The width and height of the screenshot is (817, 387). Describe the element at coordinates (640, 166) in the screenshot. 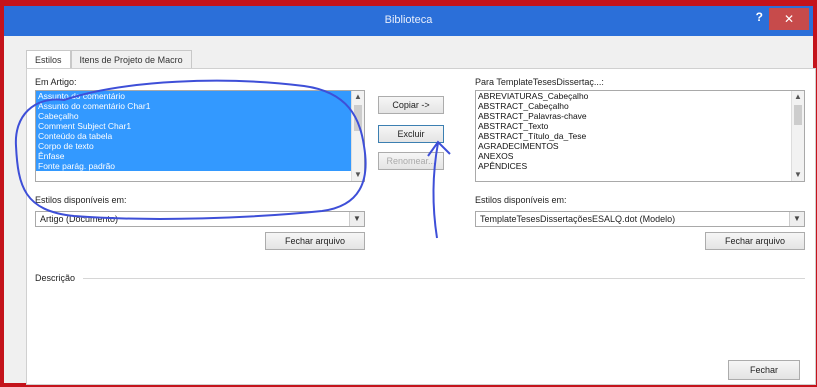

I see `list-item: APÊNDICES` at that location.